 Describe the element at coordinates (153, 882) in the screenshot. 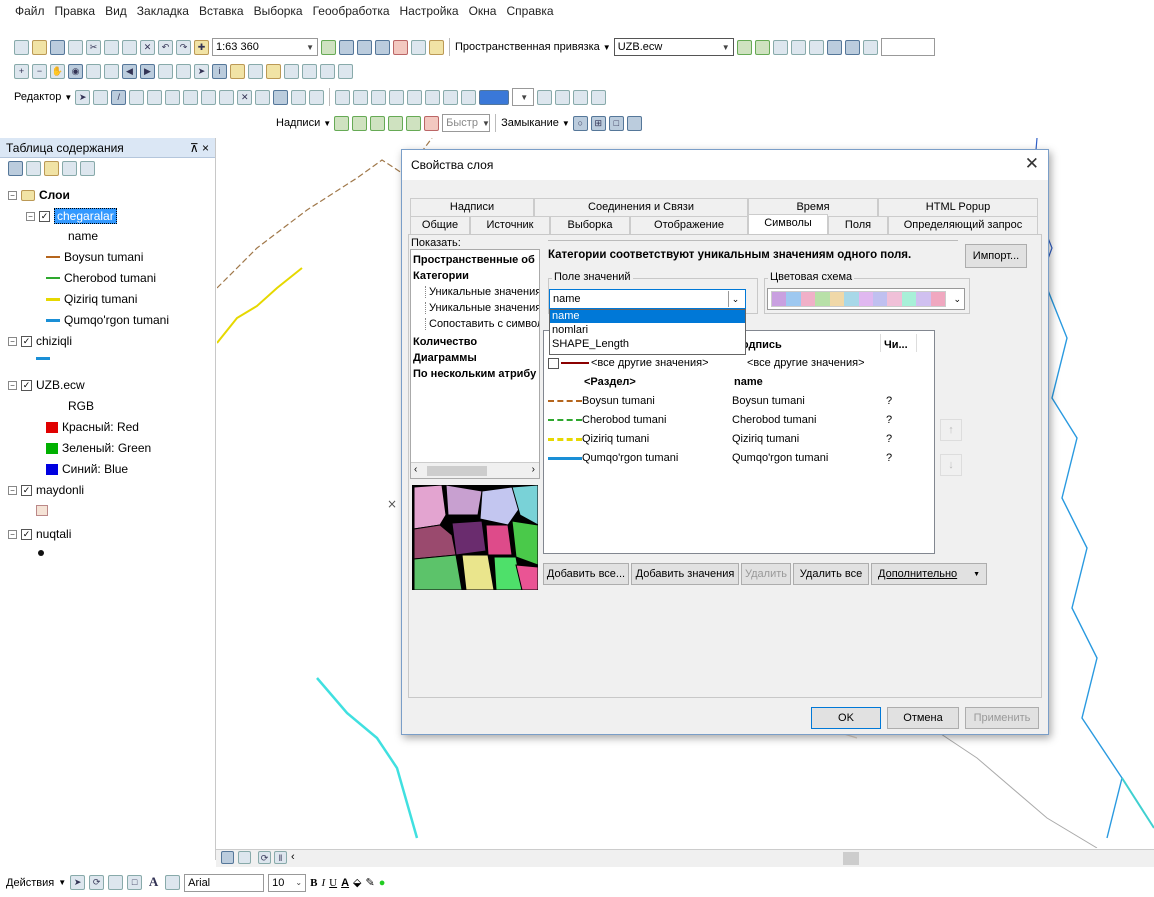

I see `text-tool-icon: A` at that location.